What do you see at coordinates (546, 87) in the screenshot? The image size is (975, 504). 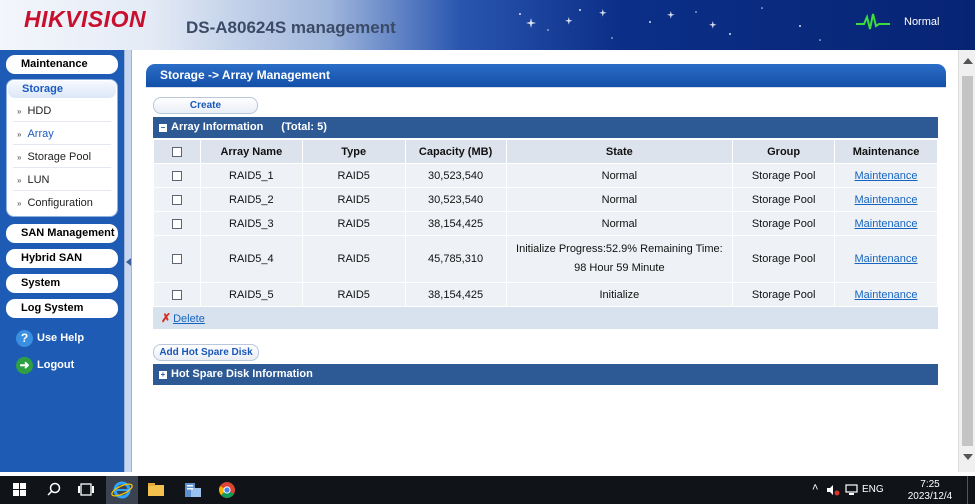 I see `title-divider` at bounding box center [546, 87].